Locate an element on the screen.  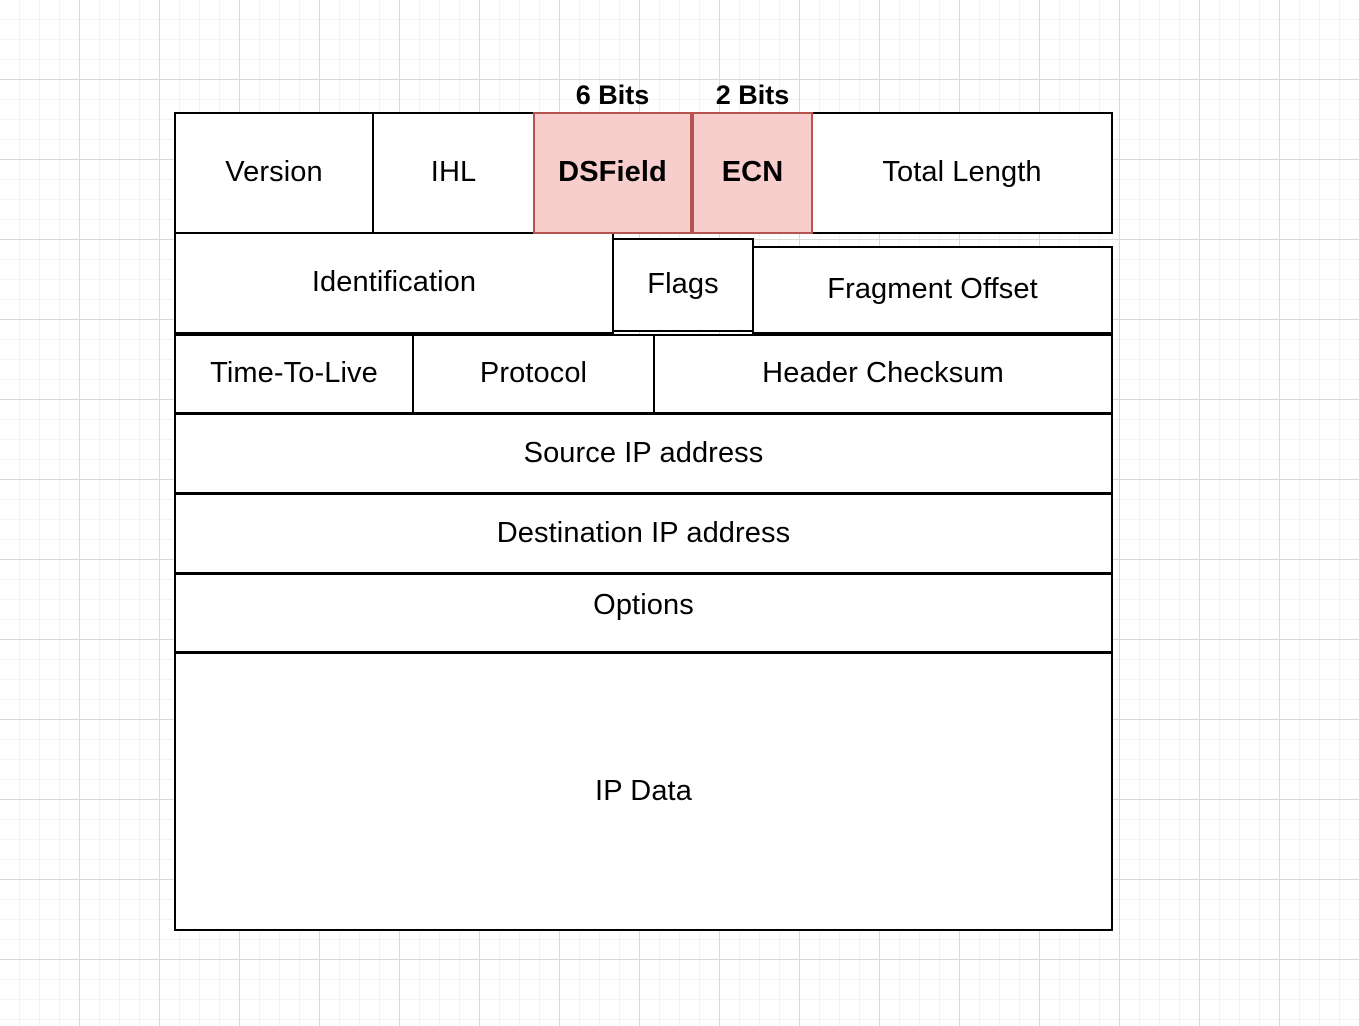
header-field-source-ip-address: Source IP address is located at coordinates (643, 453).